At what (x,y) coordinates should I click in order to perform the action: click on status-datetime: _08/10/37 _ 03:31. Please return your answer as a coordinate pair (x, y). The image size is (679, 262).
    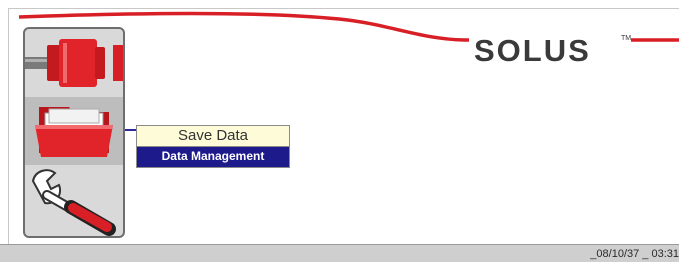
    Looking at the image, I should click on (634, 254).